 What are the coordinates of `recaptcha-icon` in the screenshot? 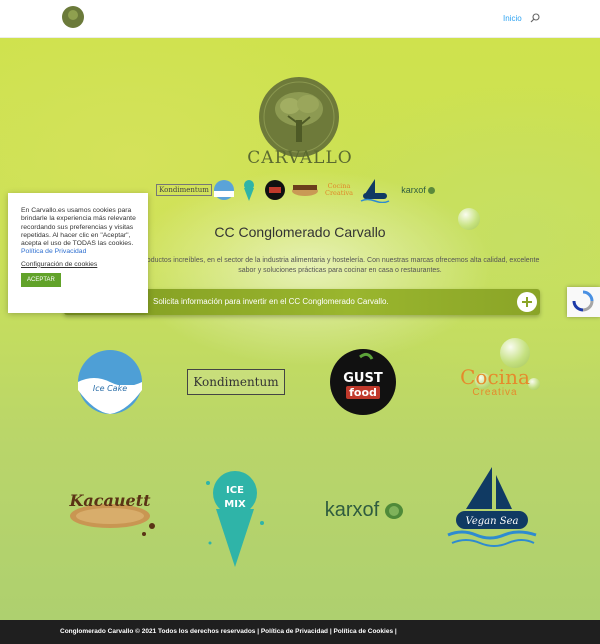 It's located at (583, 301).